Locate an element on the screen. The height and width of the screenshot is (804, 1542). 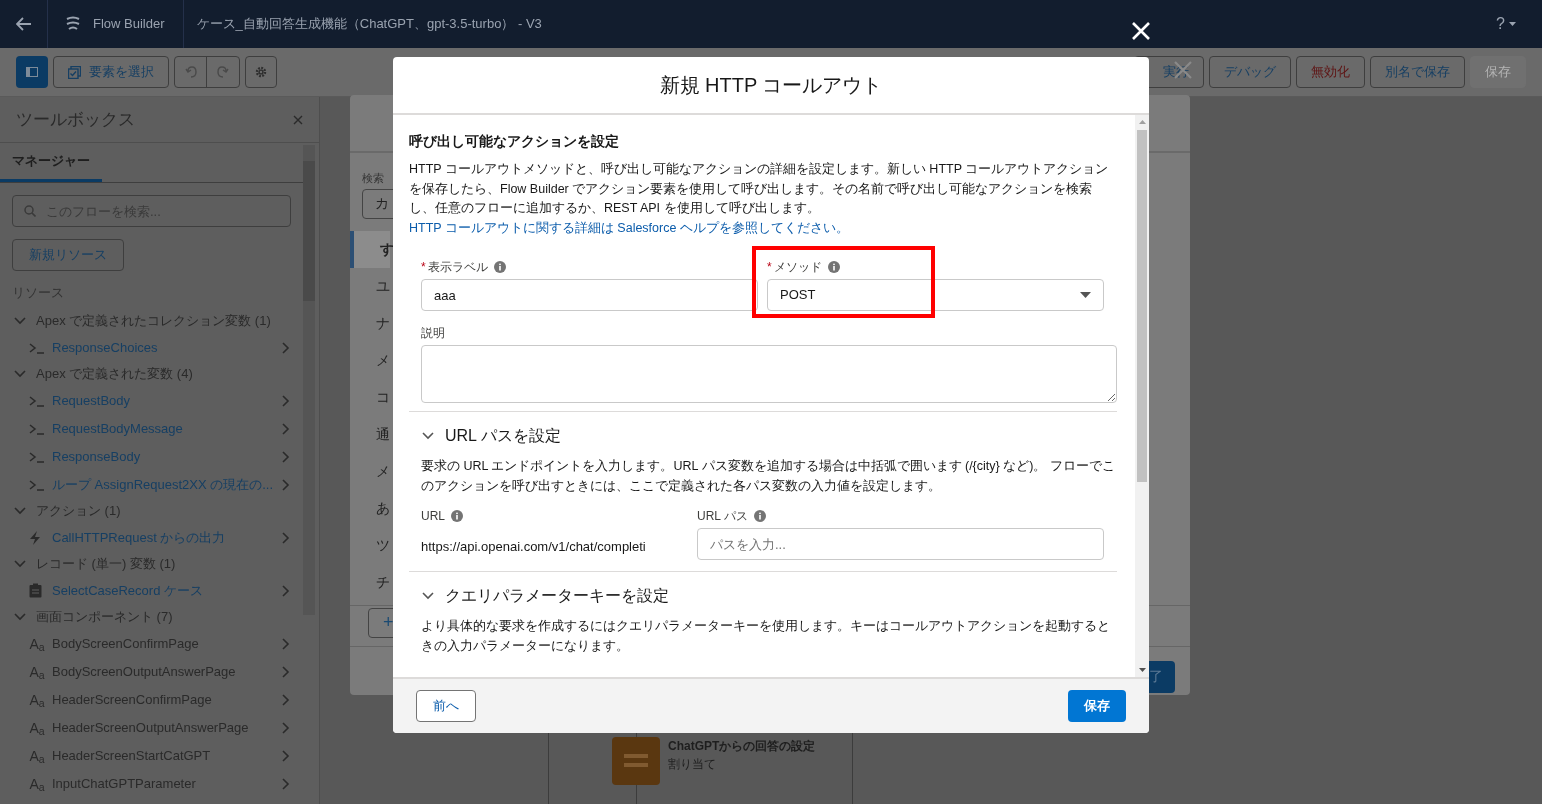
resource-item: CallHTTPRequest からの出力 is located at coordinates (145, 537).